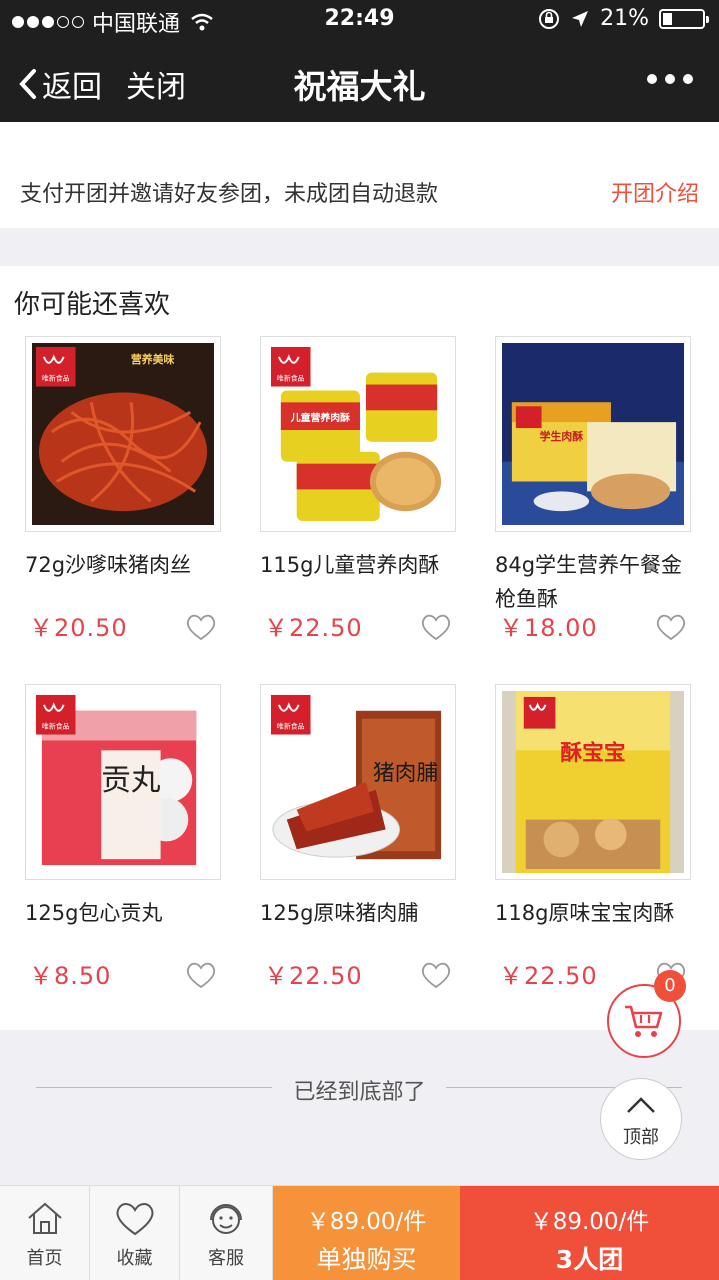  Describe the element at coordinates (153, 359) in the screenshot. I see `product-tag-text: 营养美味` at that location.